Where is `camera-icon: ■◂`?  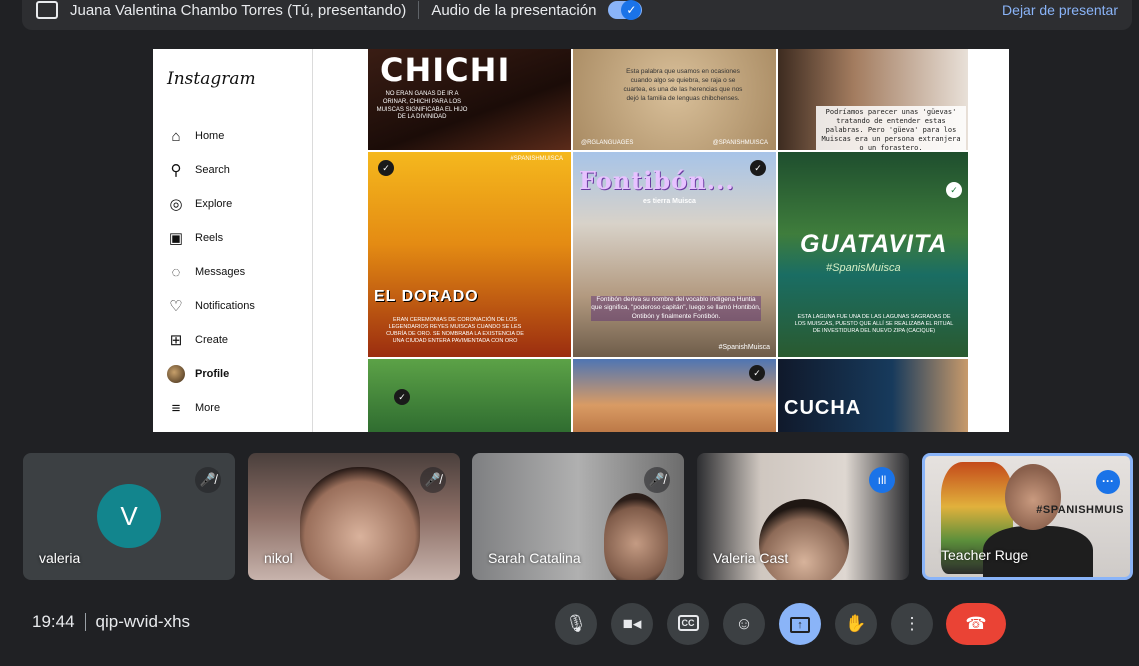 camera-icon: ■◂ is located at coordinates (632, 623).